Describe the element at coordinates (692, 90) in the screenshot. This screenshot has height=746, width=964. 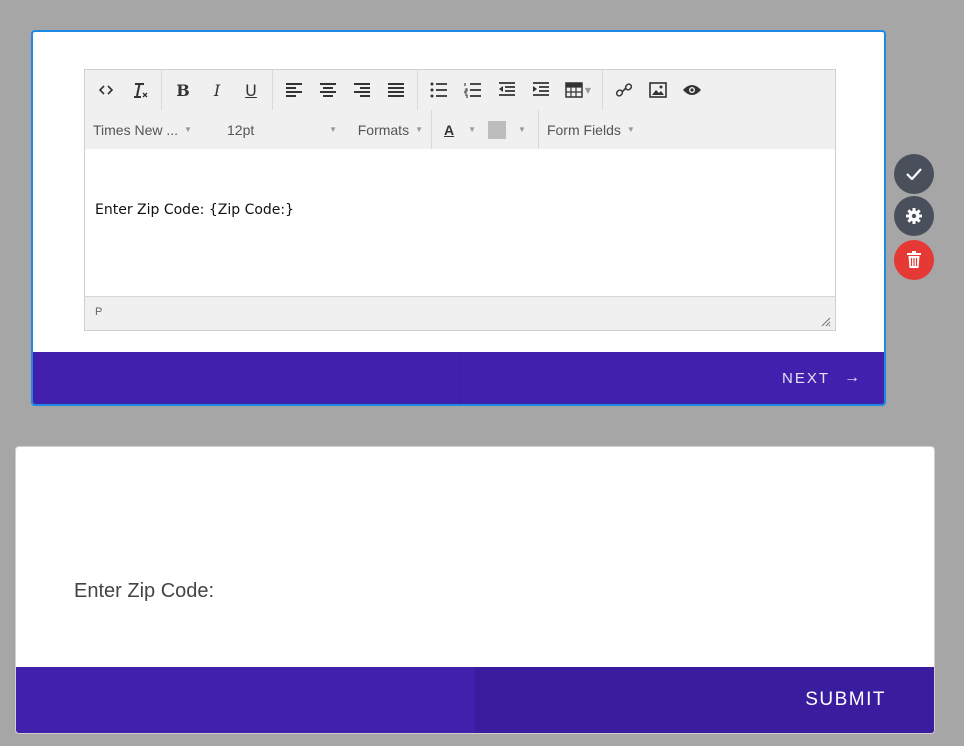
I see `preview-icon` at that location.